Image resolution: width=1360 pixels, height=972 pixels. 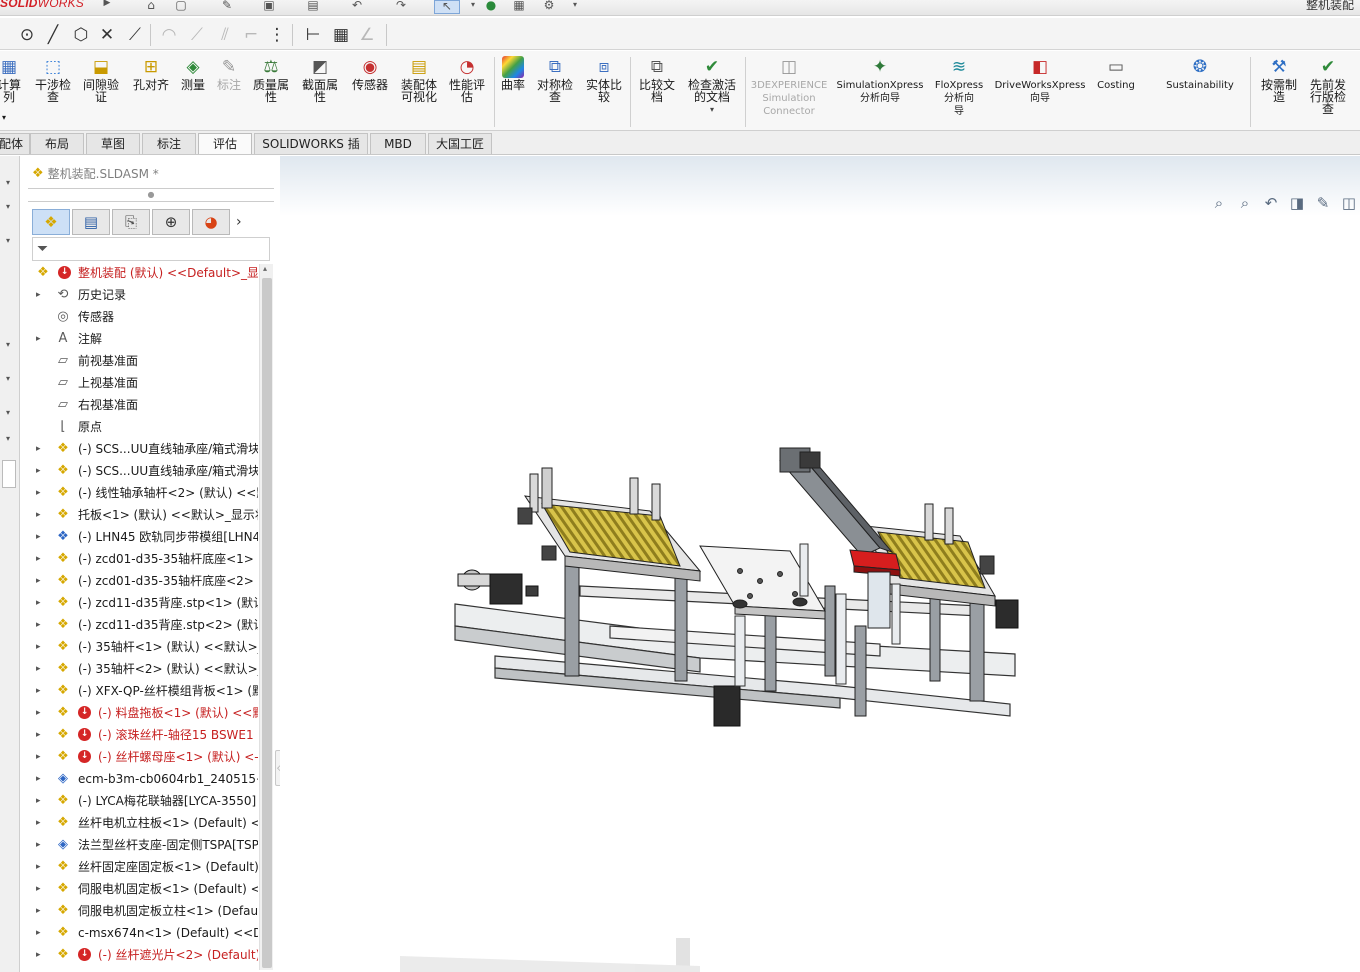 What do you see at coordinates (51, 222) in the screenshot?
I see `featuremanager-tree-icon: ❖` at bounding box center [51, 222].